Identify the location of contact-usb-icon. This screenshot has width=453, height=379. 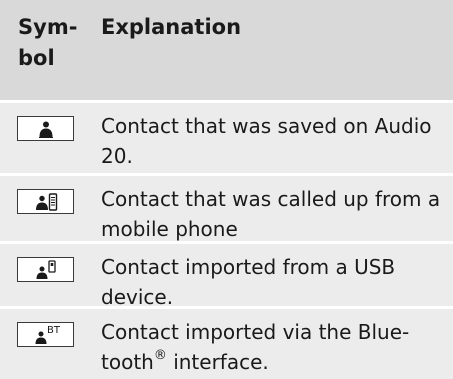
(45, 269).